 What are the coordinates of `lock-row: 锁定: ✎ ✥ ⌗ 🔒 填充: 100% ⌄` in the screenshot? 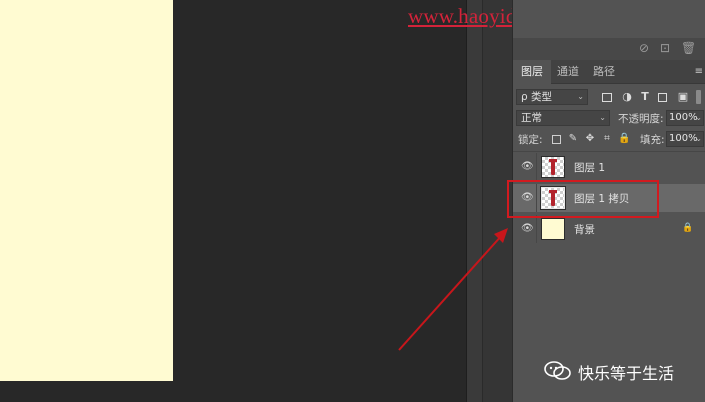 It's located at (610, 139).